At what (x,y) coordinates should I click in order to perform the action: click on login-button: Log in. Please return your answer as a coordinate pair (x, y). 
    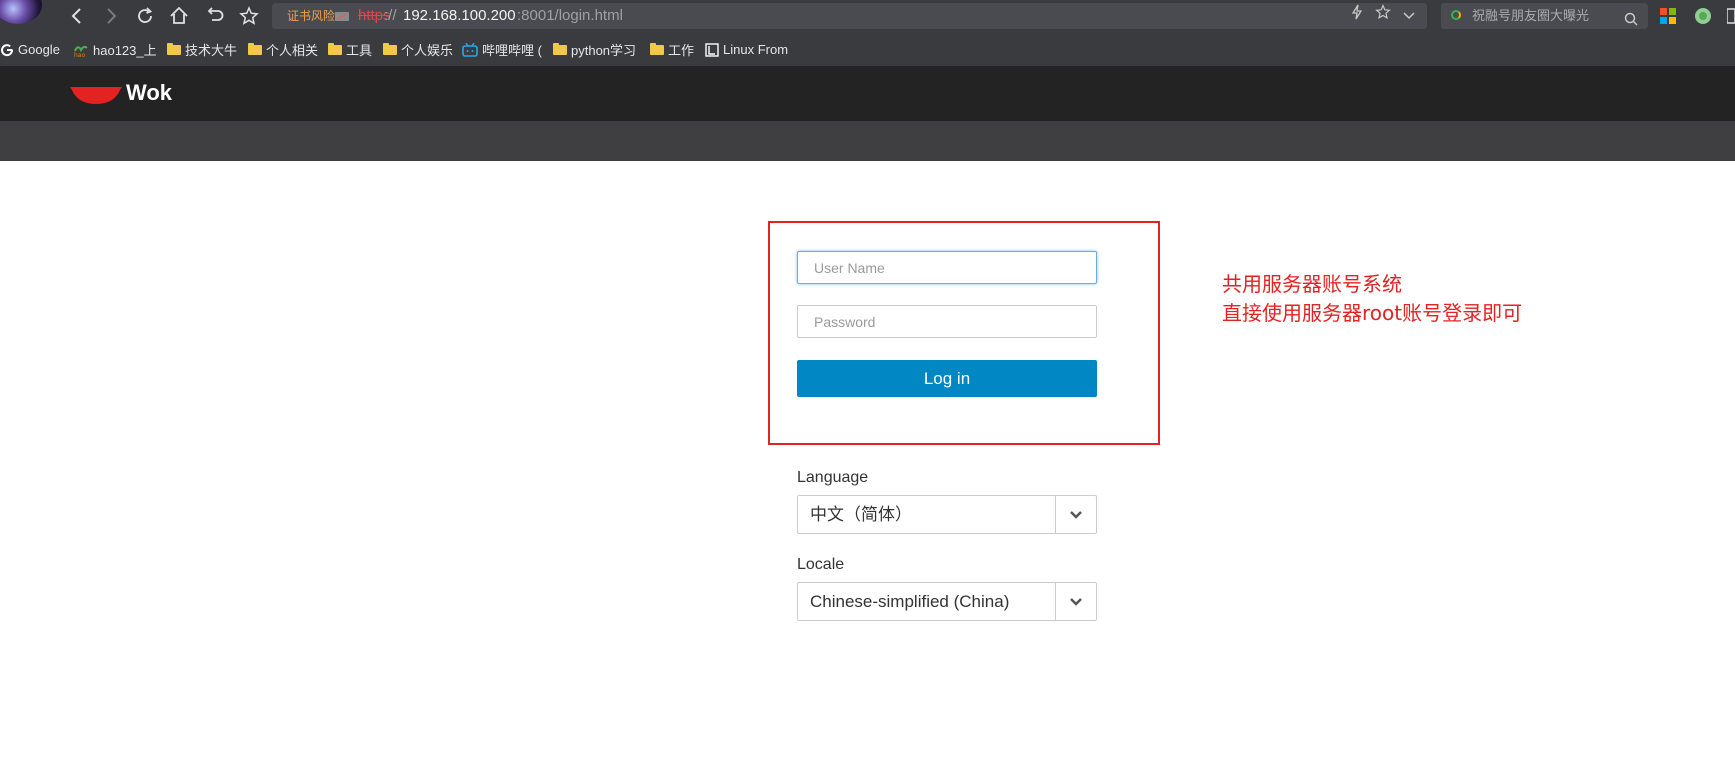
    Looking at the image, I should click on (947, 378).